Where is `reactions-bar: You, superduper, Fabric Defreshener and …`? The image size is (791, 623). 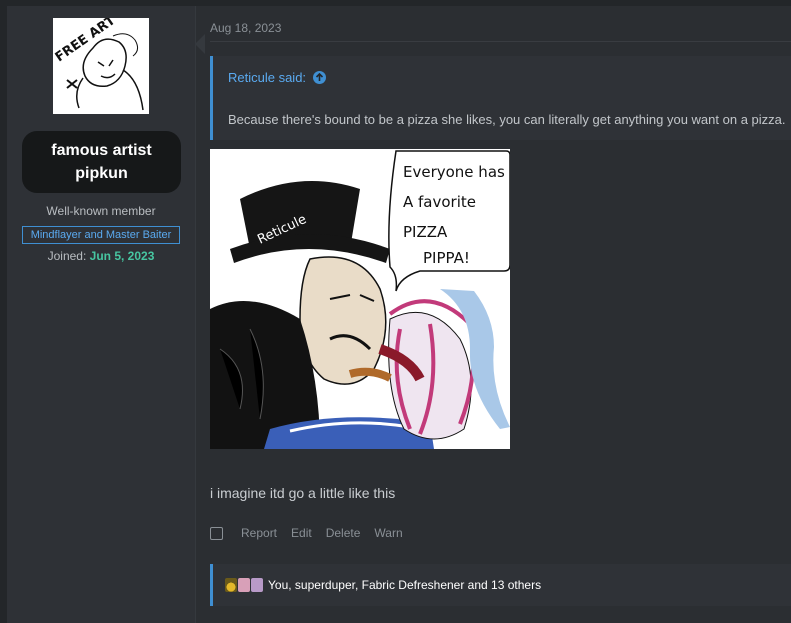
reactions-bar: You, superduper, Fabric Defreshener and … is located at coordinates (500, 585).